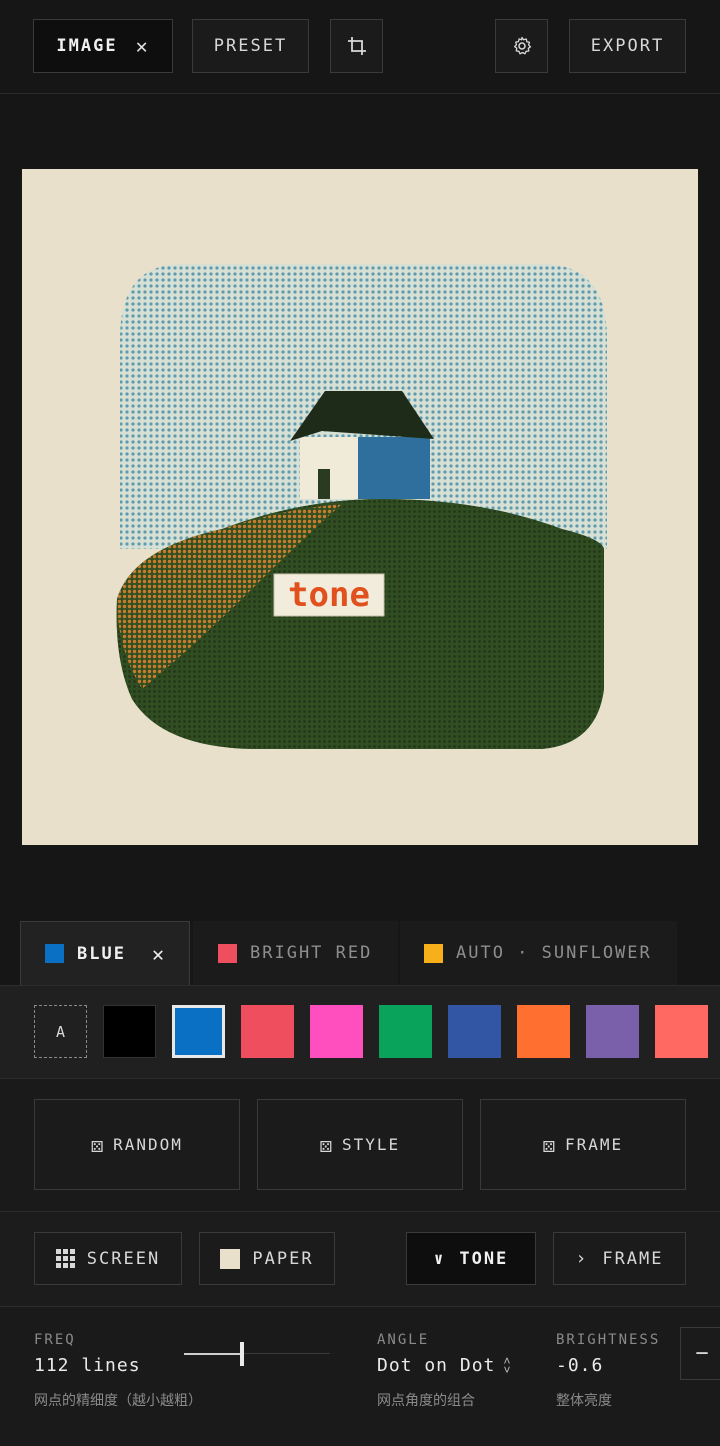  Describe the element at coordinates (101, 953) in the screenshot. I see `tab-blue-label: BLUE` at that location.